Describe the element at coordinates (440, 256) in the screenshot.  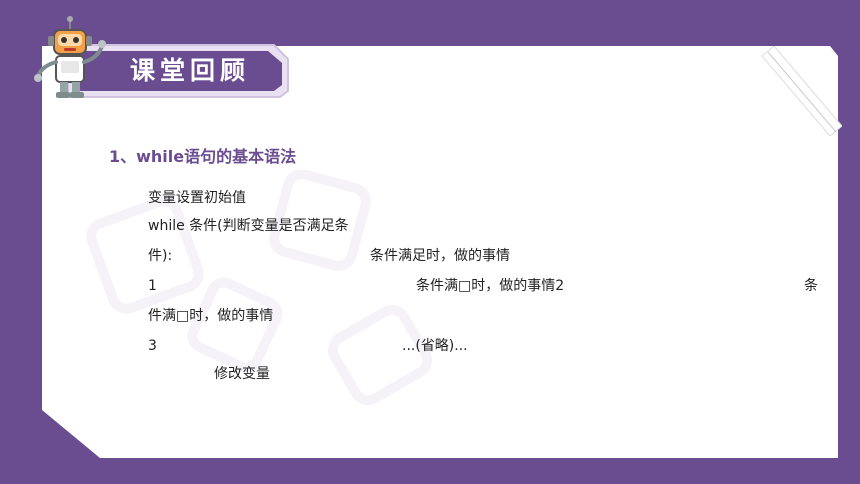
I see `body-line-action1: 条件满足时，做的事情` at that location.